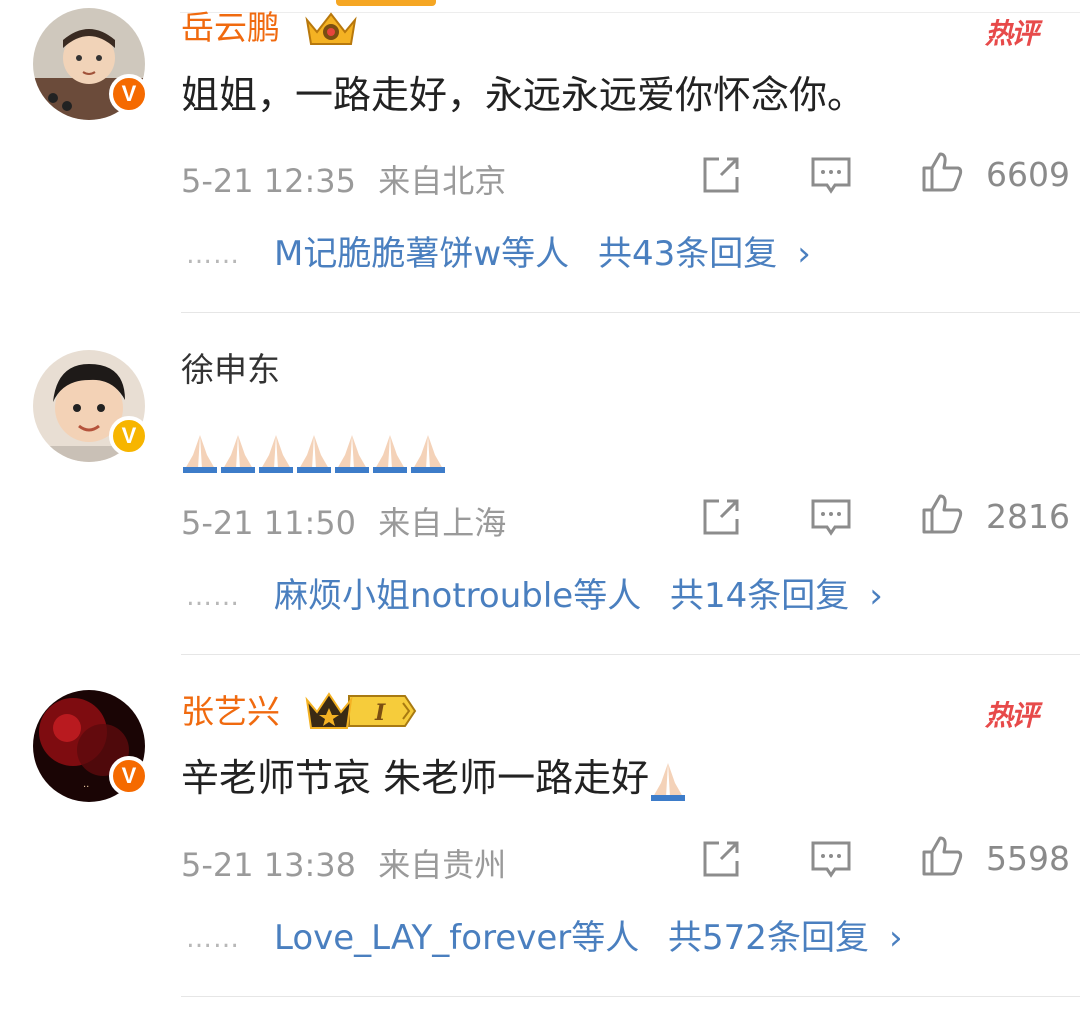 This screenshot has width=1080, height=1026. Describe the element at coordinates (269, 865) in the screenshot. I see `comment-time: 5-21 13:38` at that location.